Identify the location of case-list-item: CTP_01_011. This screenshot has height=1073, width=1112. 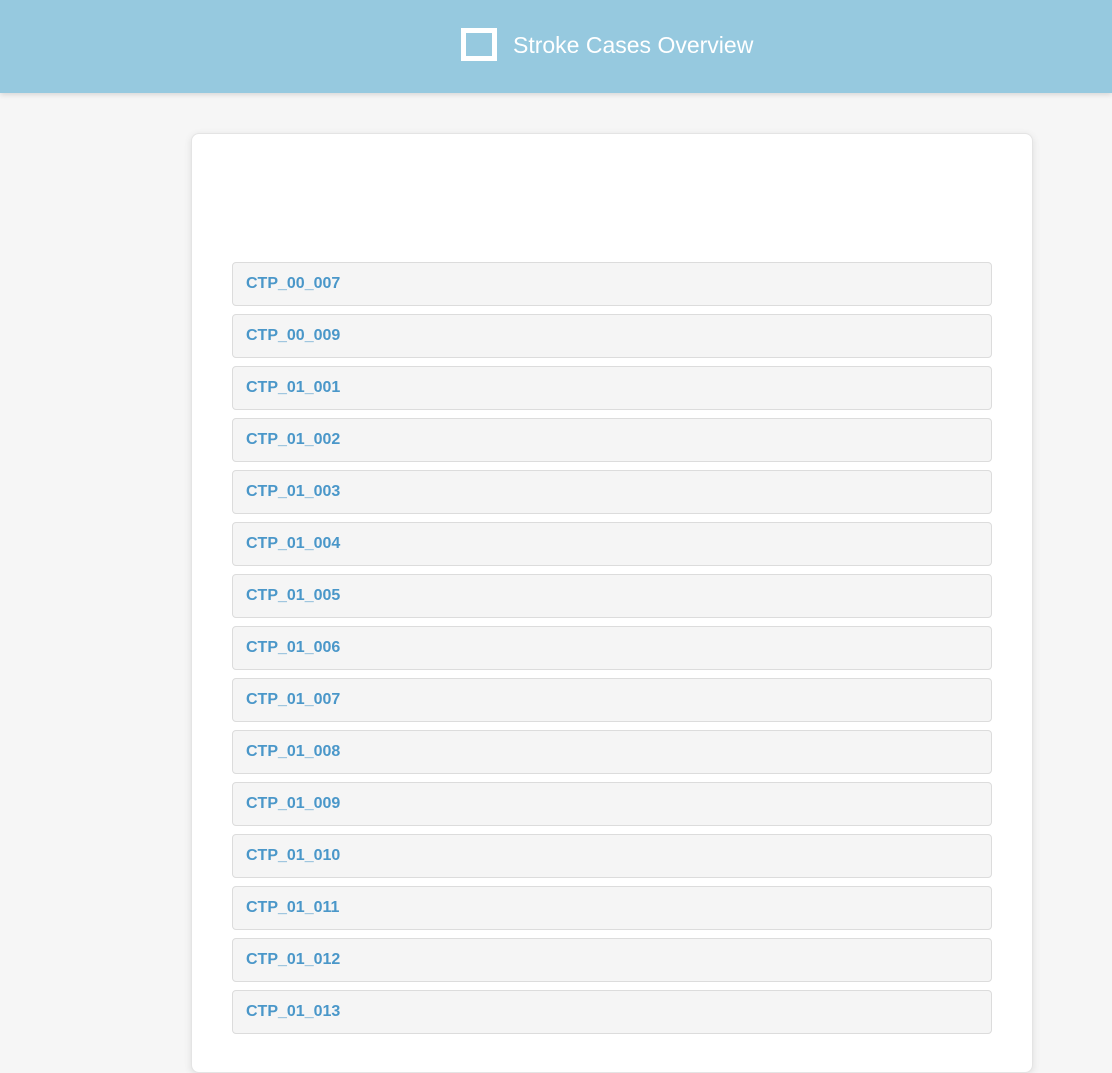
(612, 908).